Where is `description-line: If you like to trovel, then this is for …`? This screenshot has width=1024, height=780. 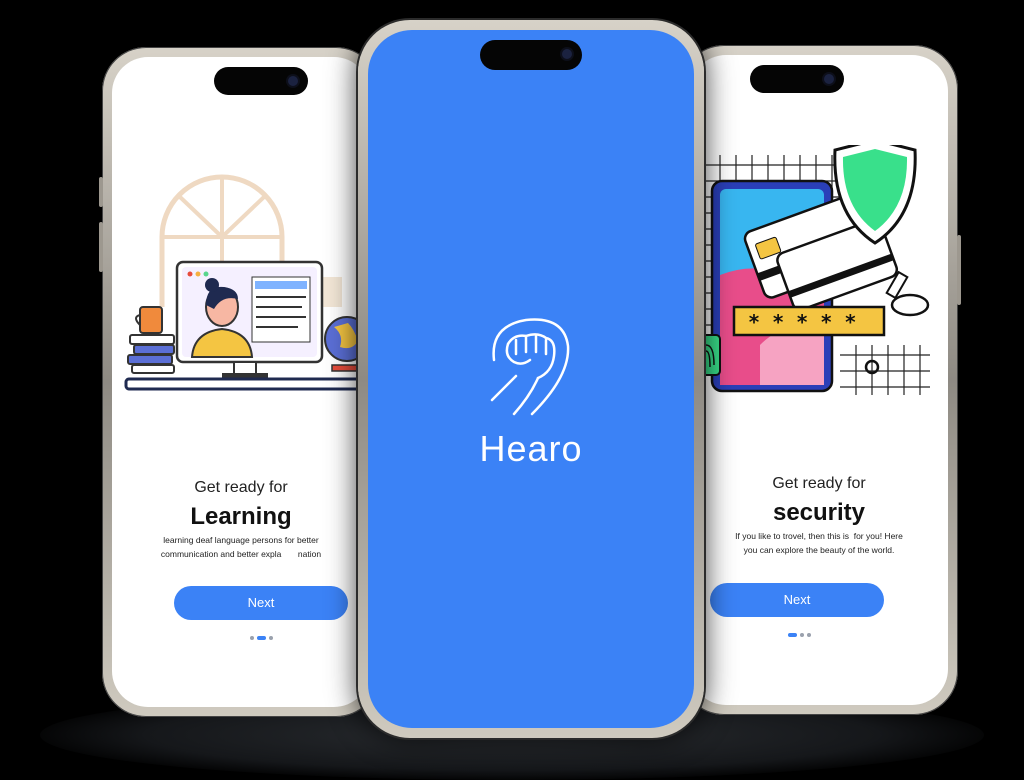 description-line: If you like to trovel, then this is for … is located at coordinates (819, 536).